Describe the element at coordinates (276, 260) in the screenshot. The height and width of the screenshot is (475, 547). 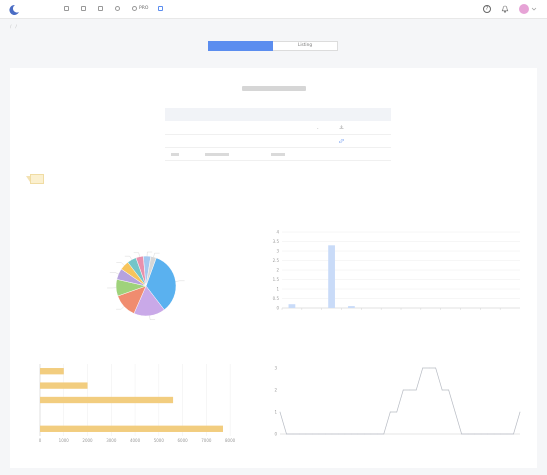
I see `y-tick-label: 2.5` at that location.